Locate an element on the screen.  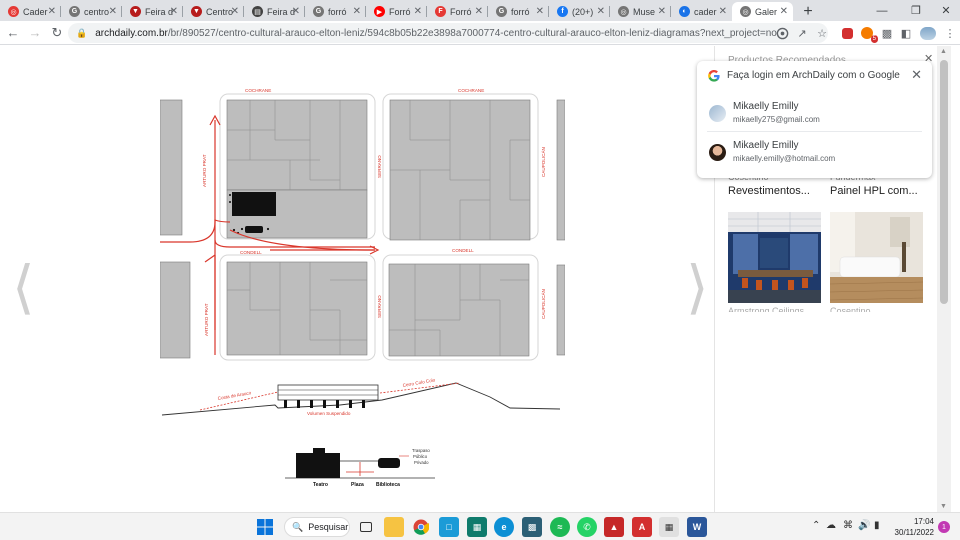
chrome-icon is located at coordinates (421, 527).